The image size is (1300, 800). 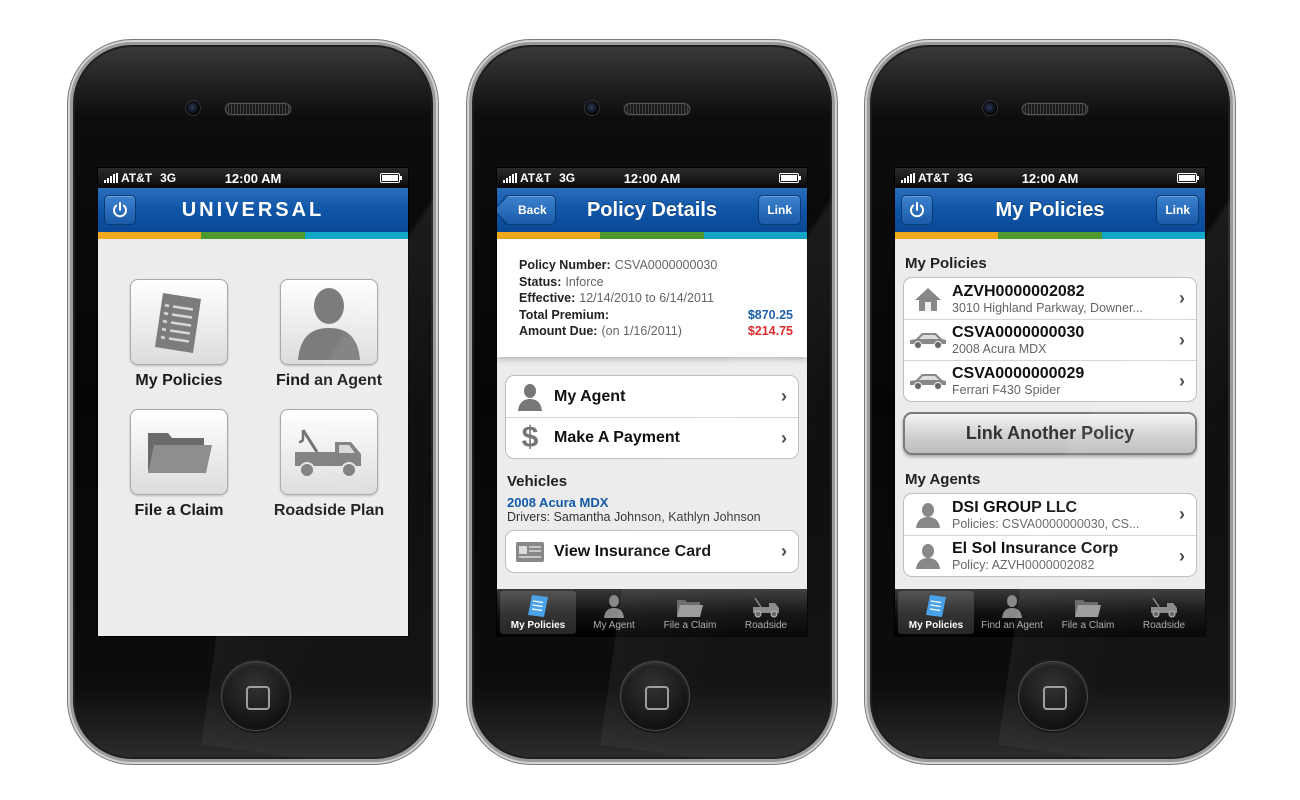 I want to click on tab-find-agent: Find an Agent, so click(x=1012, y=612).